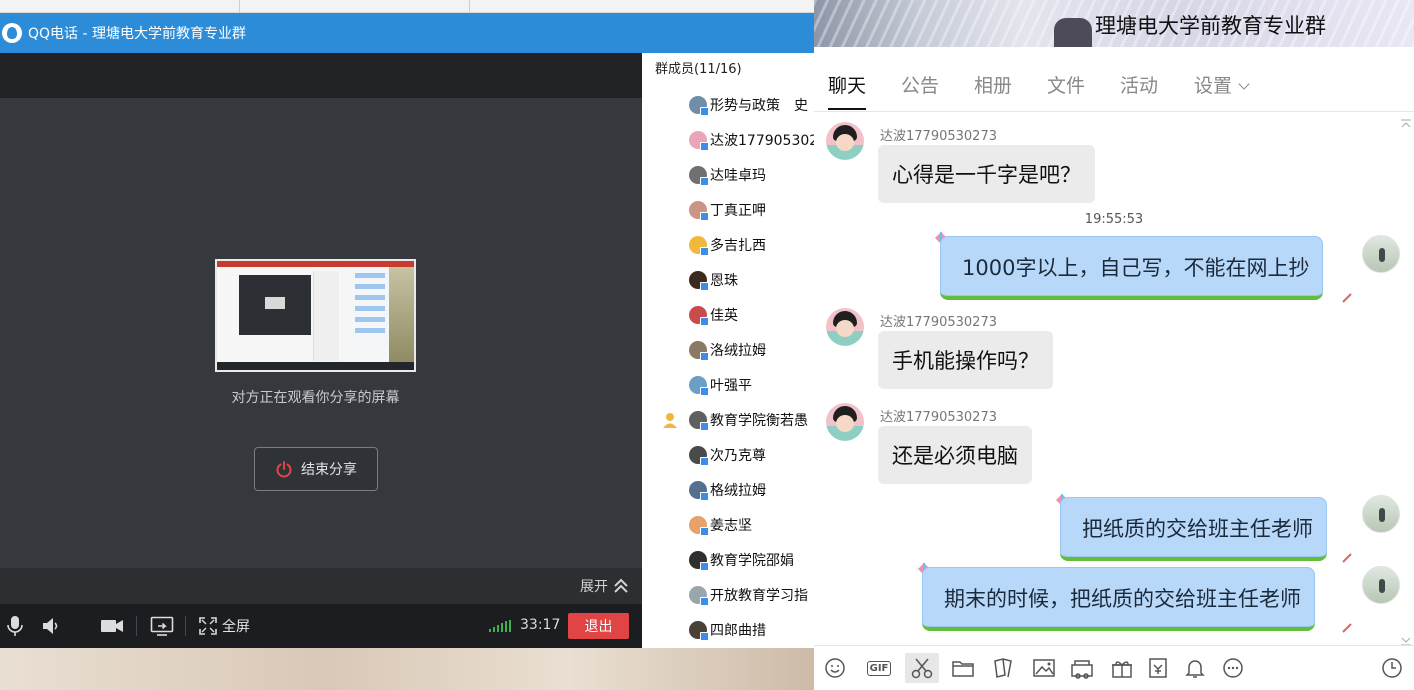 The image size is (1414, 690). I want to click on member-name: 多吉扎西, so click(738, 245).